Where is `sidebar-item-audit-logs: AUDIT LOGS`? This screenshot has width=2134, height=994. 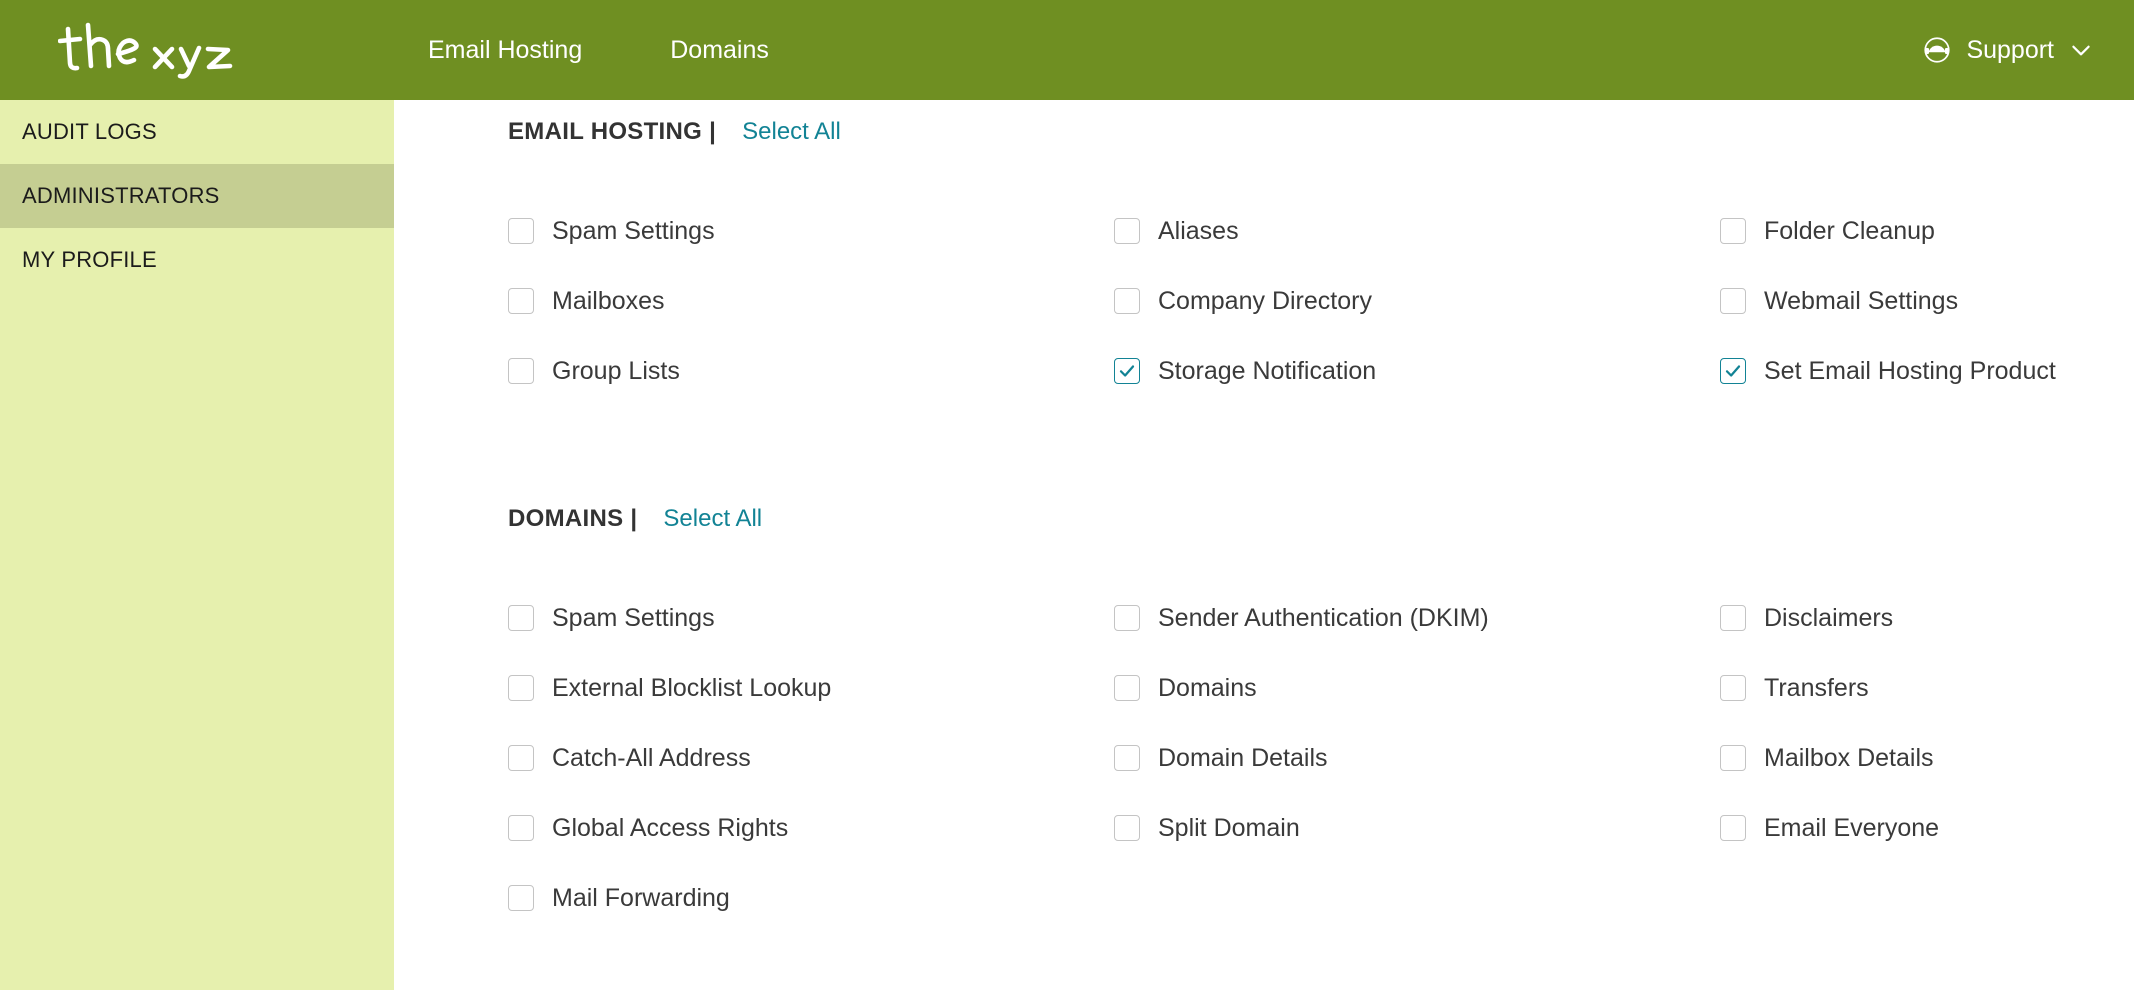
sidebar-item-audit-logs: AUDIT LOGS is located at coordinates (197, 132).